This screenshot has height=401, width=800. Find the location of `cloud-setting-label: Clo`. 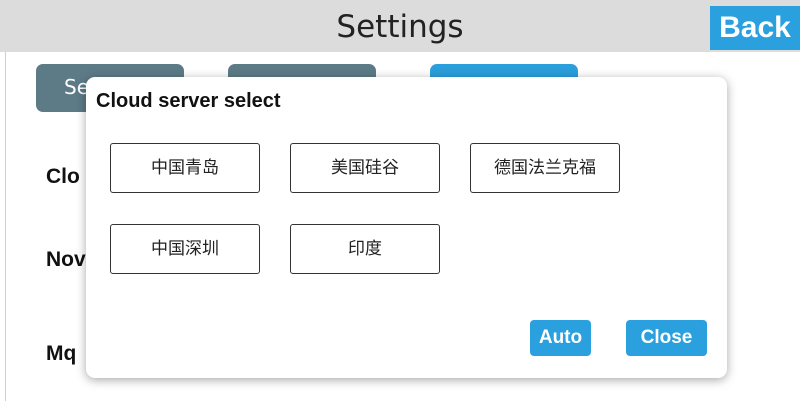

cloud-setting-label: Clo is located at coordinates (63, 176).